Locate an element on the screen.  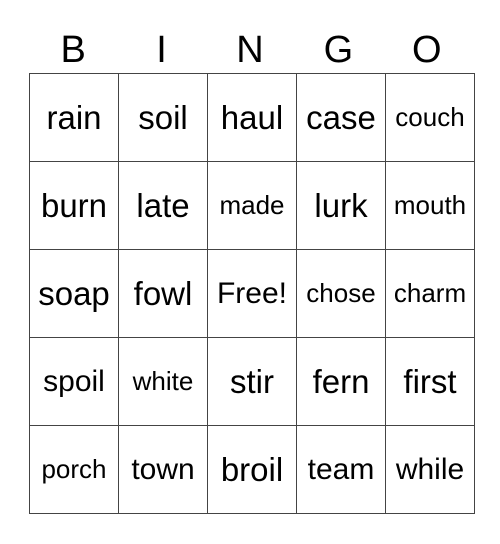
bingo-cell: while is located at coordinates (430, 469).